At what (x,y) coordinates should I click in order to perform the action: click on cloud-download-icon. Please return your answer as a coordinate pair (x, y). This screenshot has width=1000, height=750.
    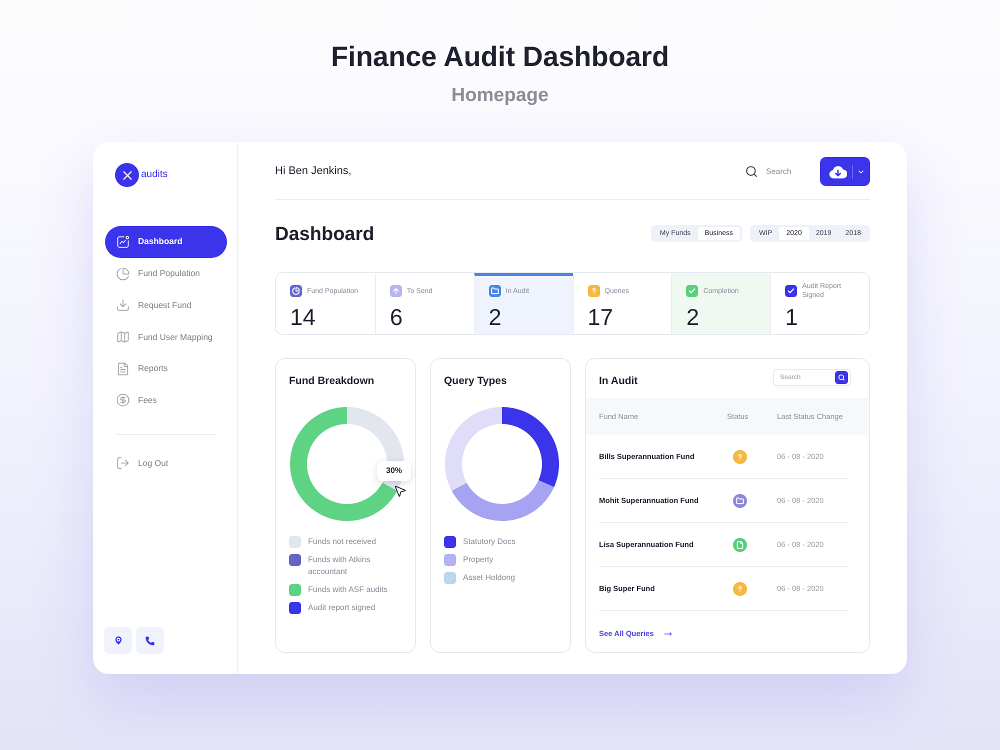
    Looking at the image, I should click on (838, 171).